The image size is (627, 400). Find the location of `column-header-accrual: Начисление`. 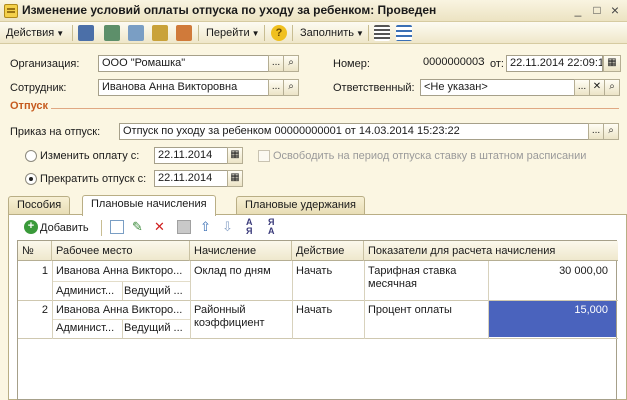

column-header-accrual: Начисление is located at coordinates (241, 251).